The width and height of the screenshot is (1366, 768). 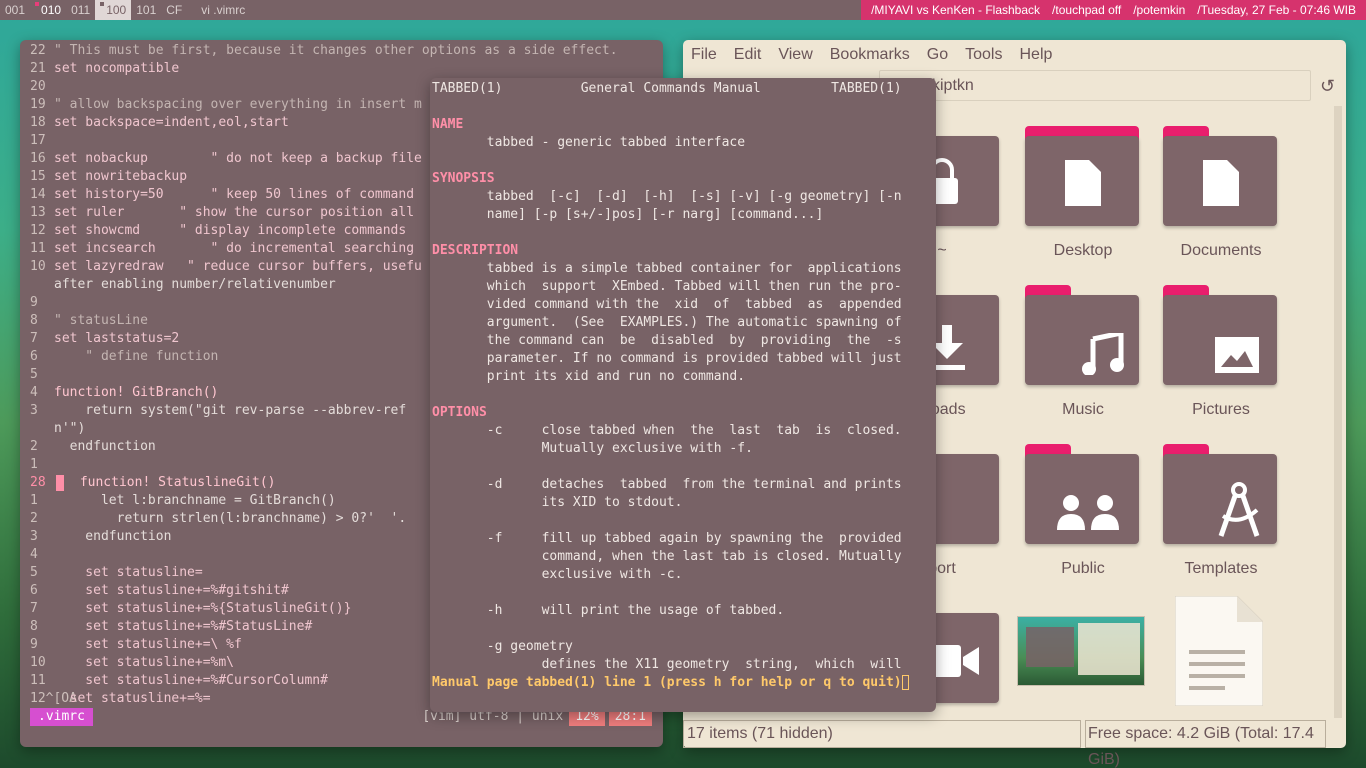 What do you see at coordinates (463, 178) in the screenshot?
I see `man-section-synopsis: SYNOPSIS` at bounding box center [463, 178].